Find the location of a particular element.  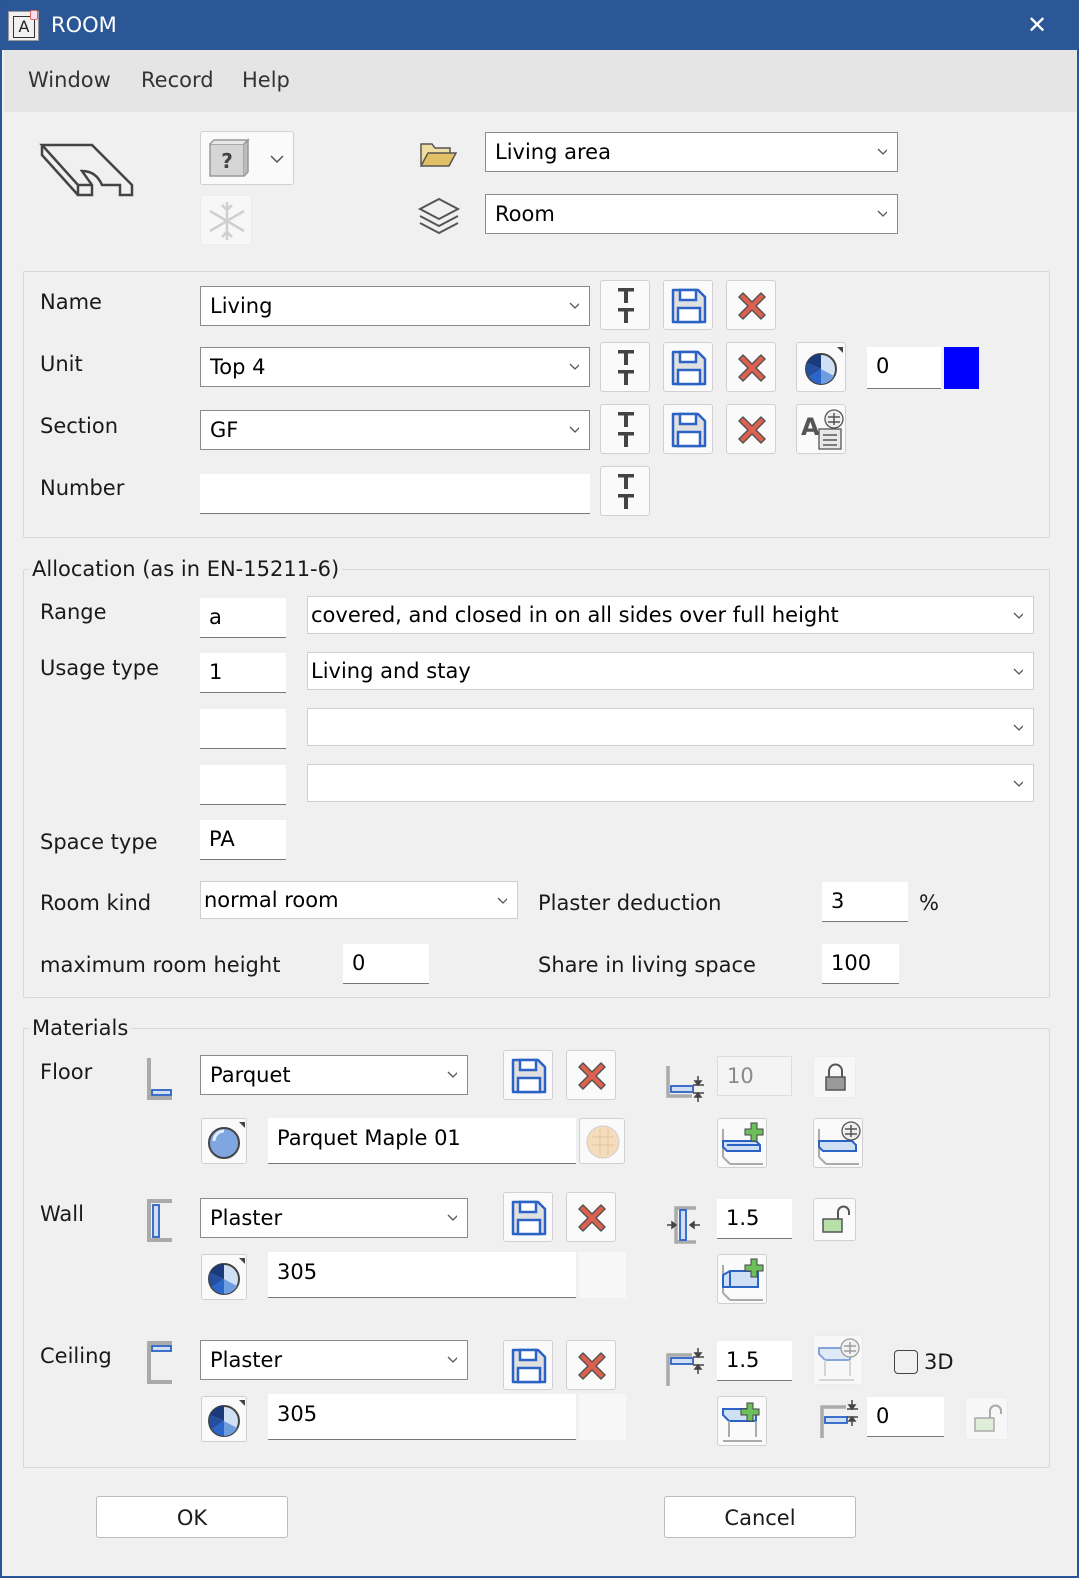

ceiling-thickness-icon is located at coordinates (685, 1367).